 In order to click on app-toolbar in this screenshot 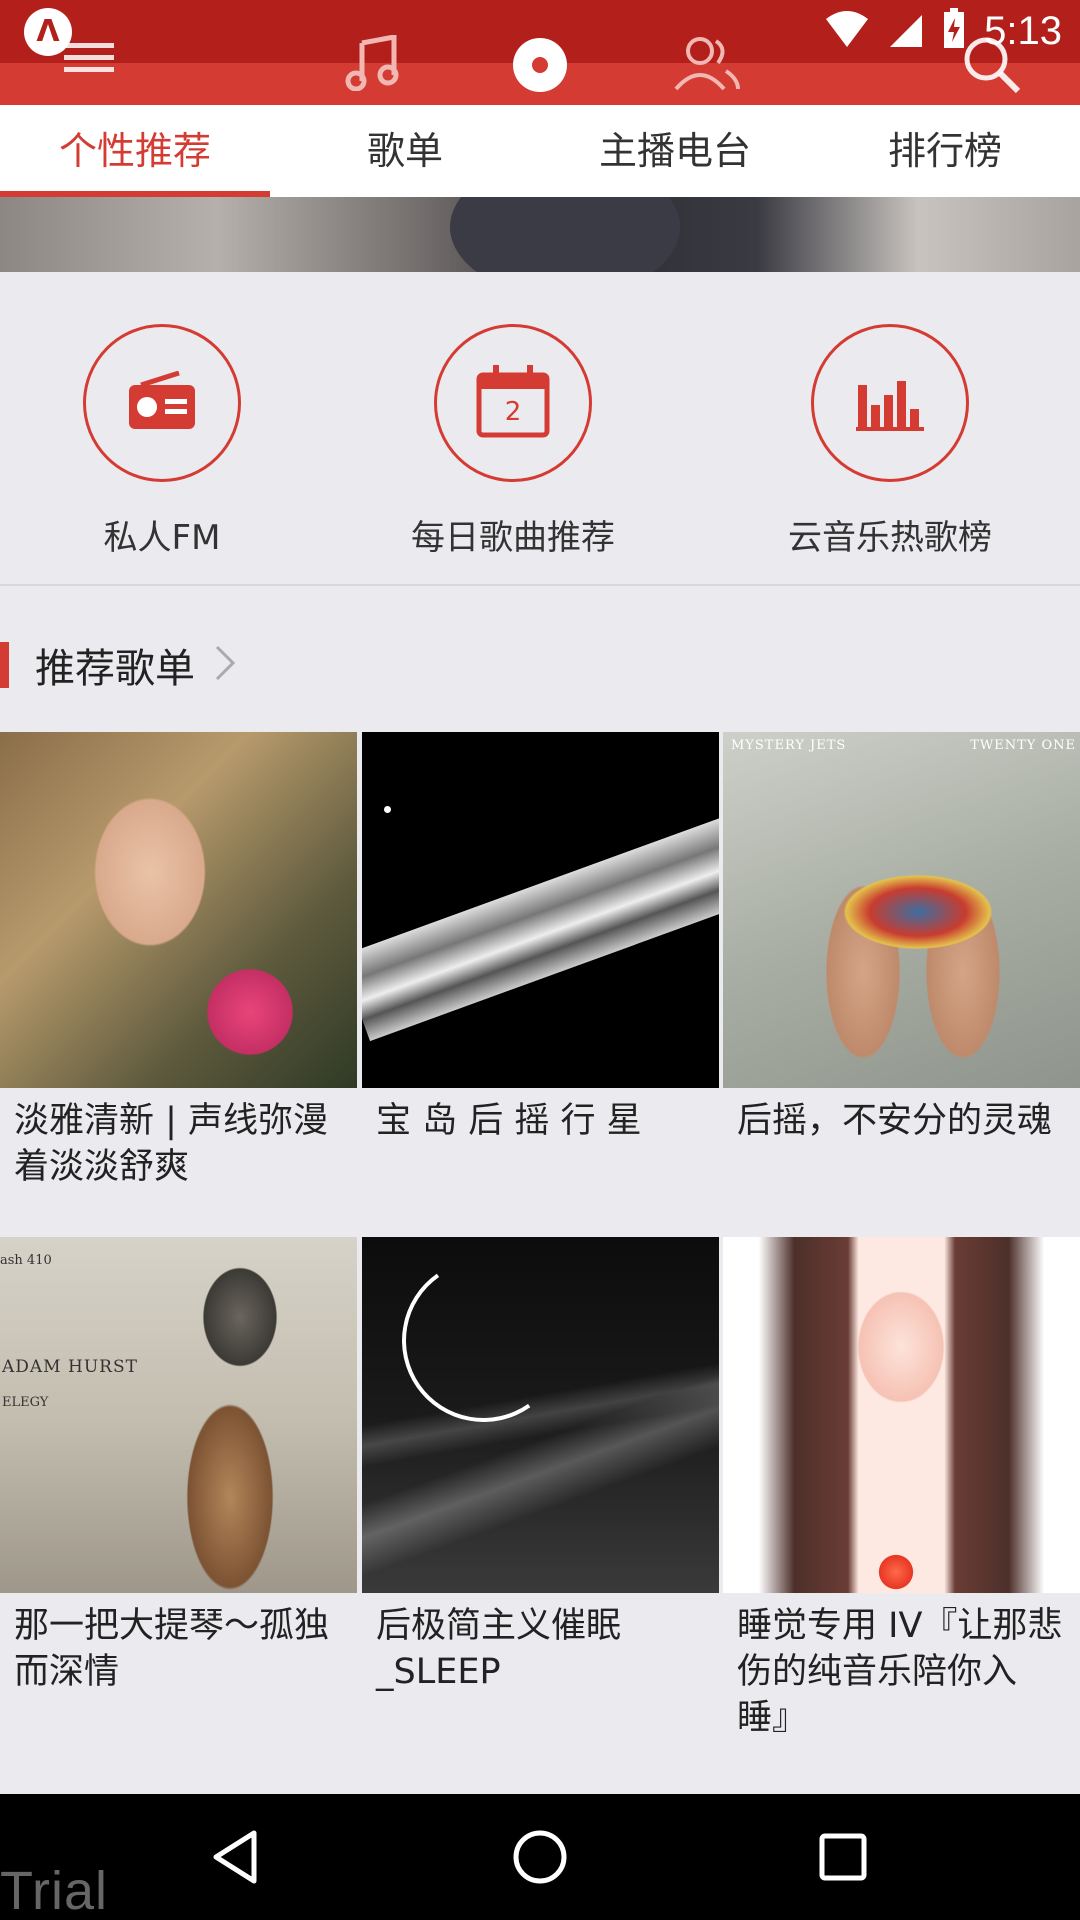, I will do `click(540, 69)`.